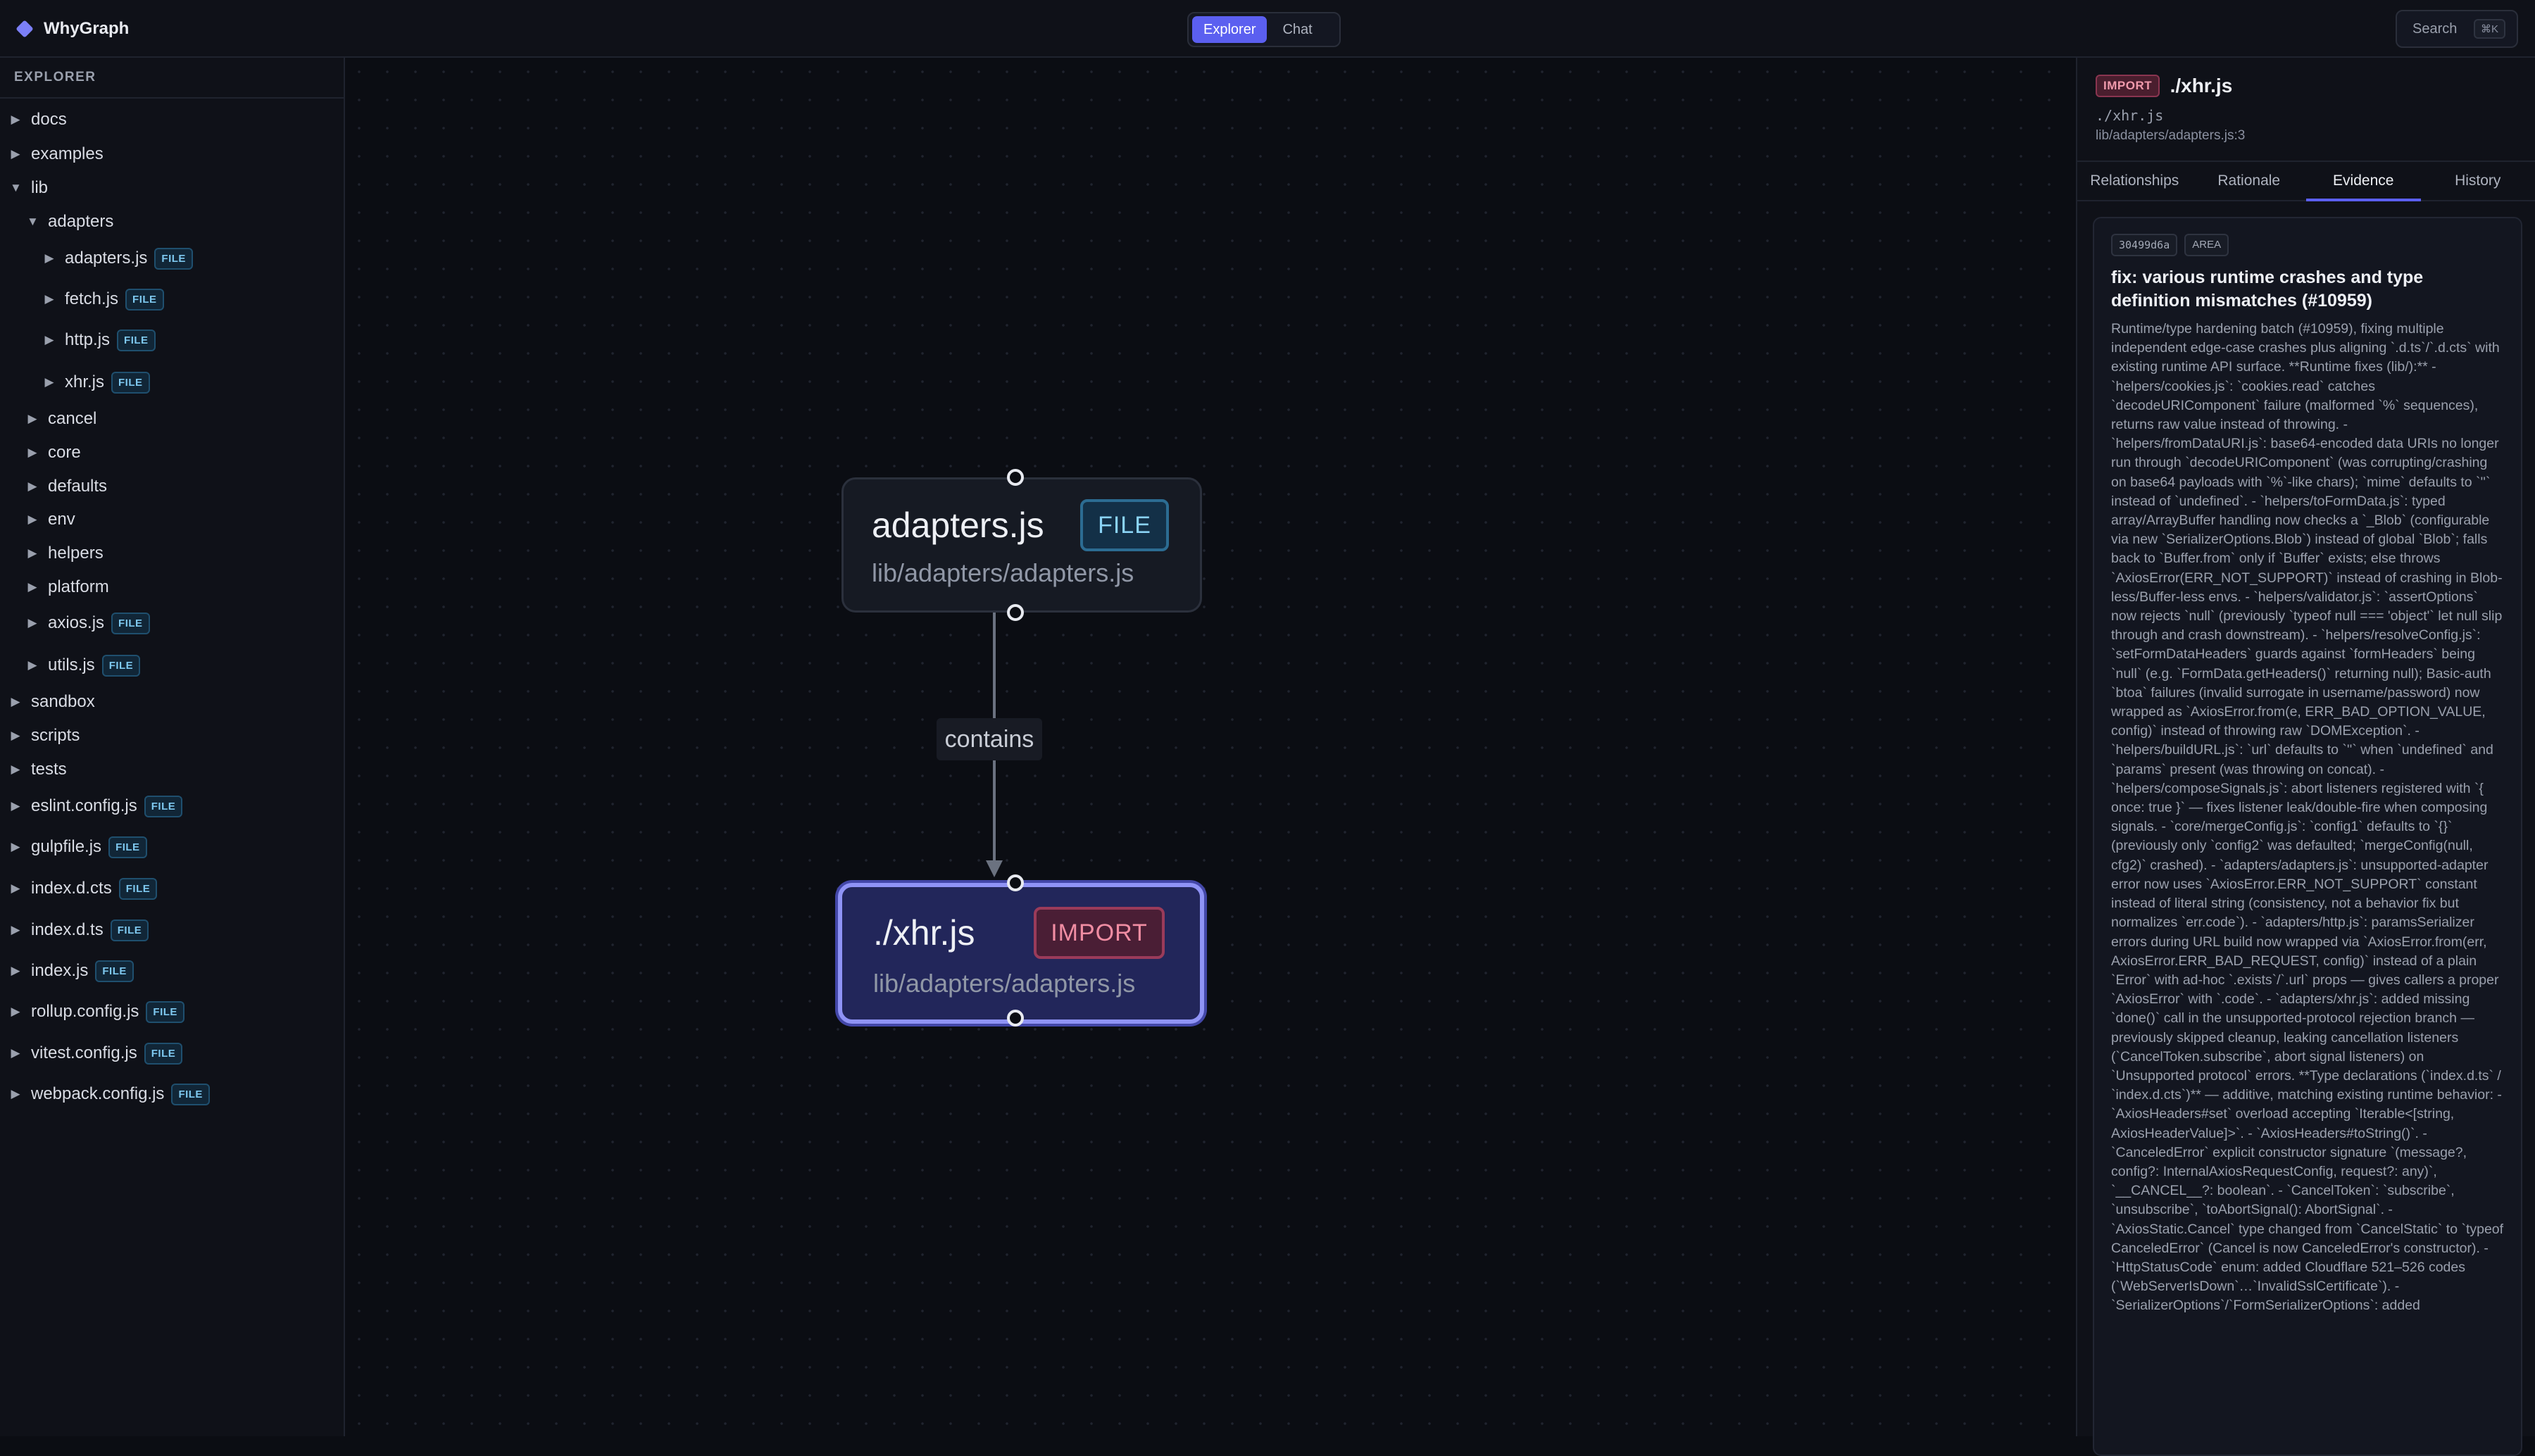 The width and height of the screenshot is (2535, 1456). What do you see at coordinates (67, 486) in the screenshot?
I see `tree-item-defaults: ▶defaults` at bounding box center [67, 486].